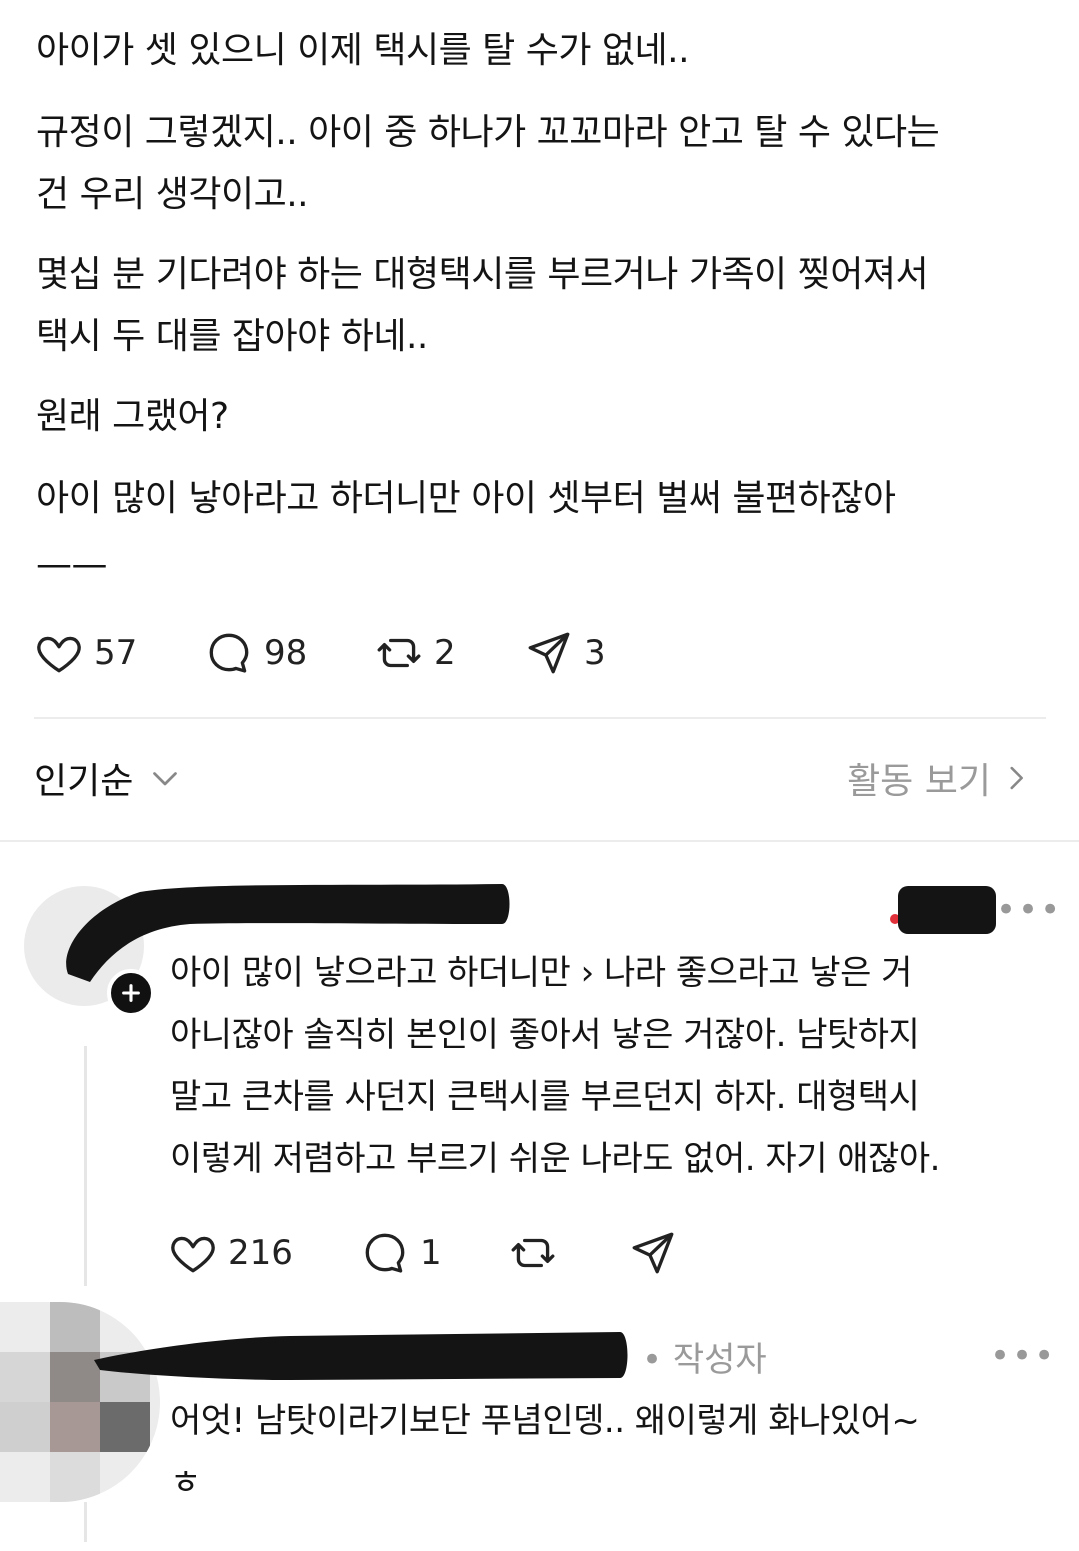 This screenshot has width=1079, height=1551. I want to click on share-button: 3, so click(565, 653).